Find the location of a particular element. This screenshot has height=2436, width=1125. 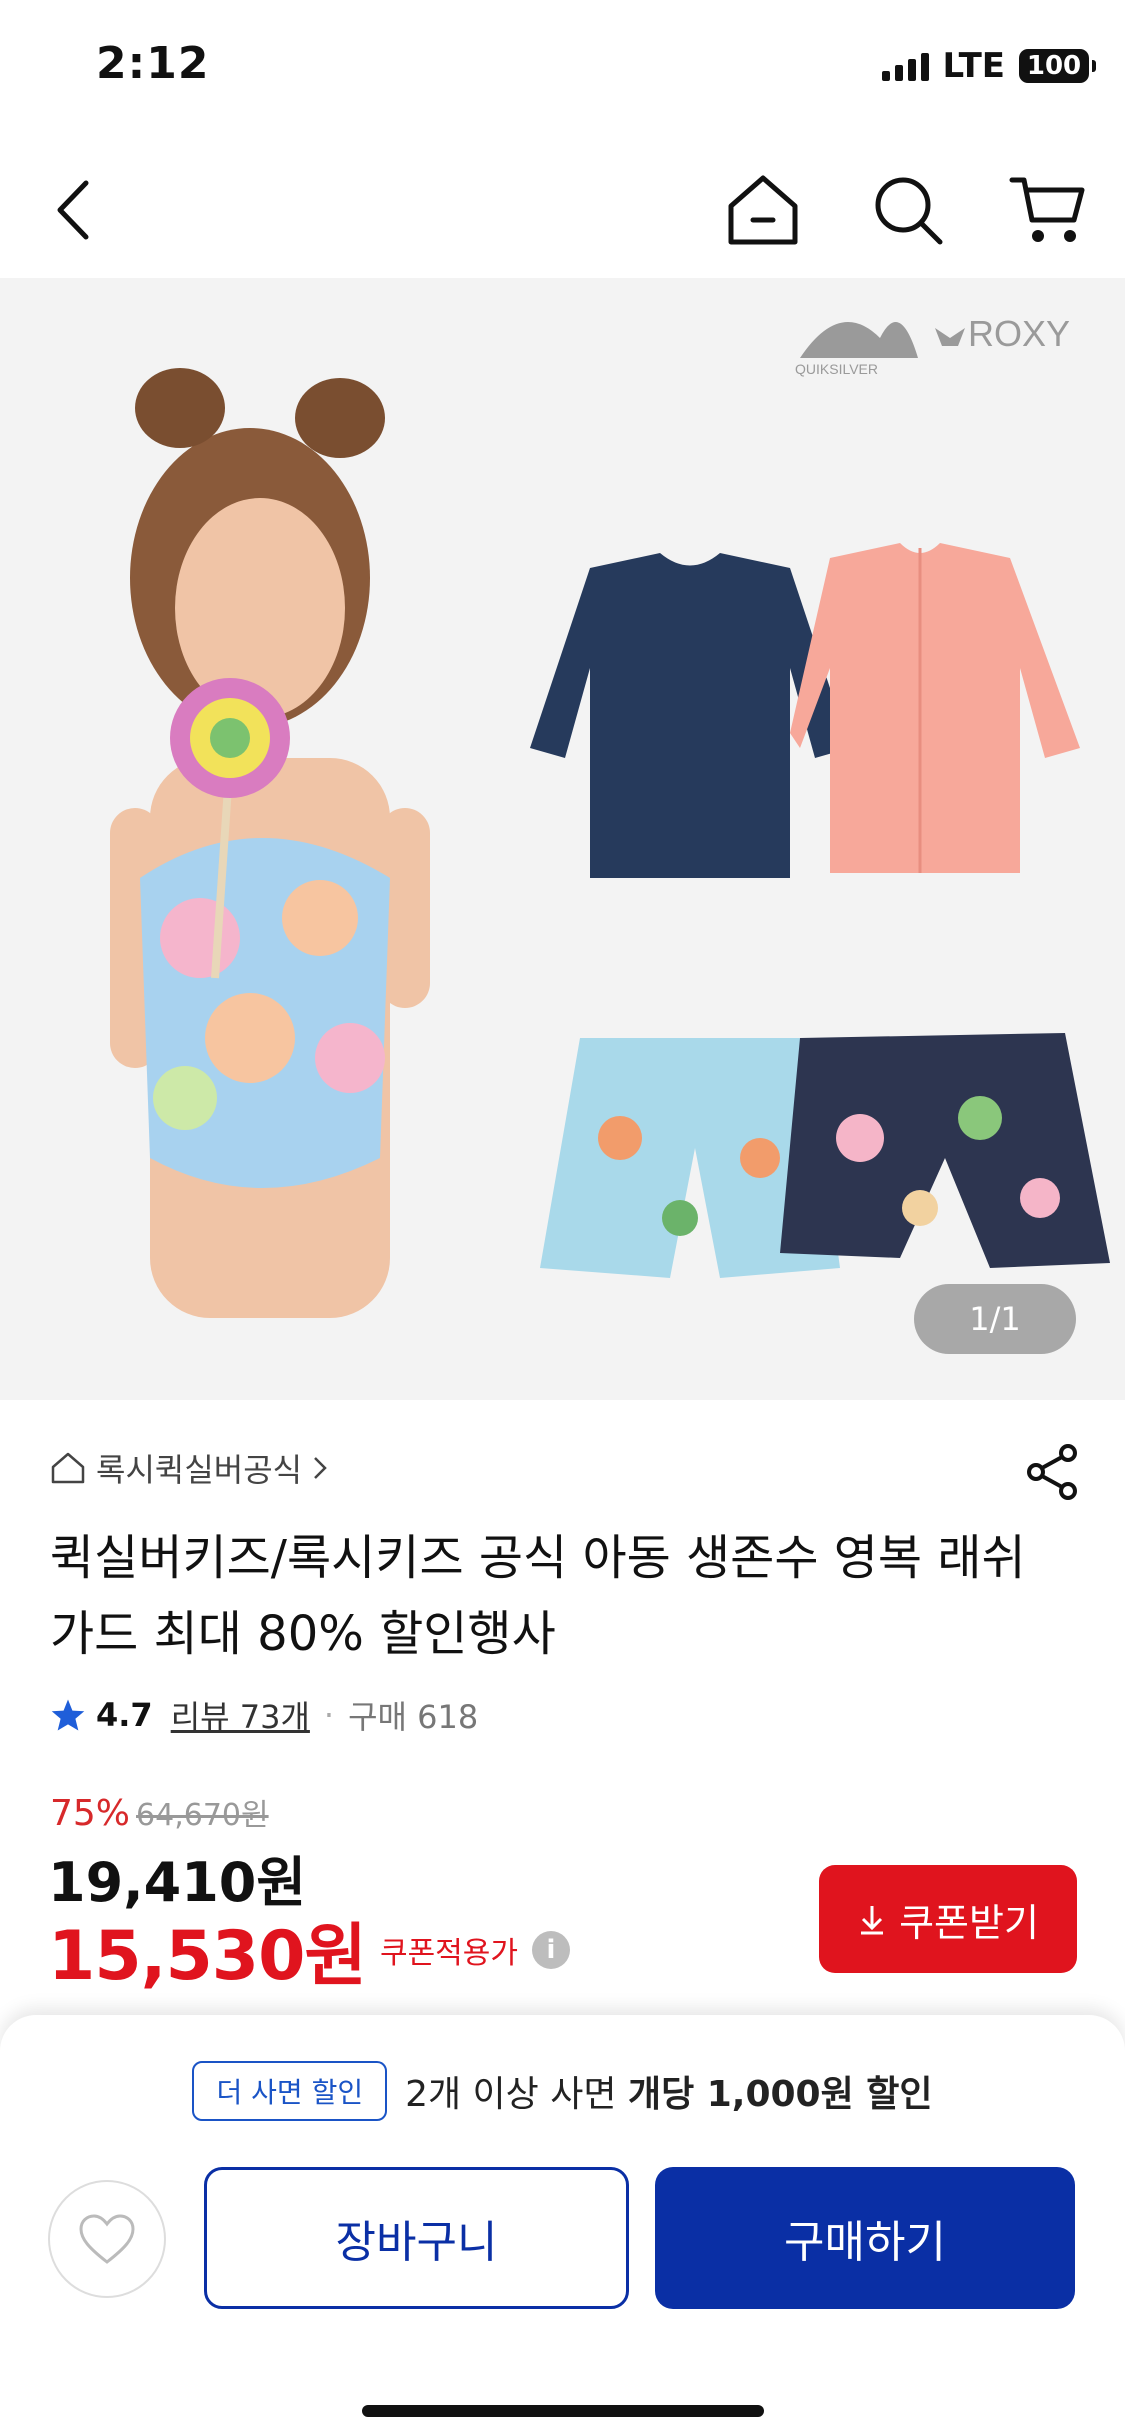

back-button is located at coordinates (75, 210).